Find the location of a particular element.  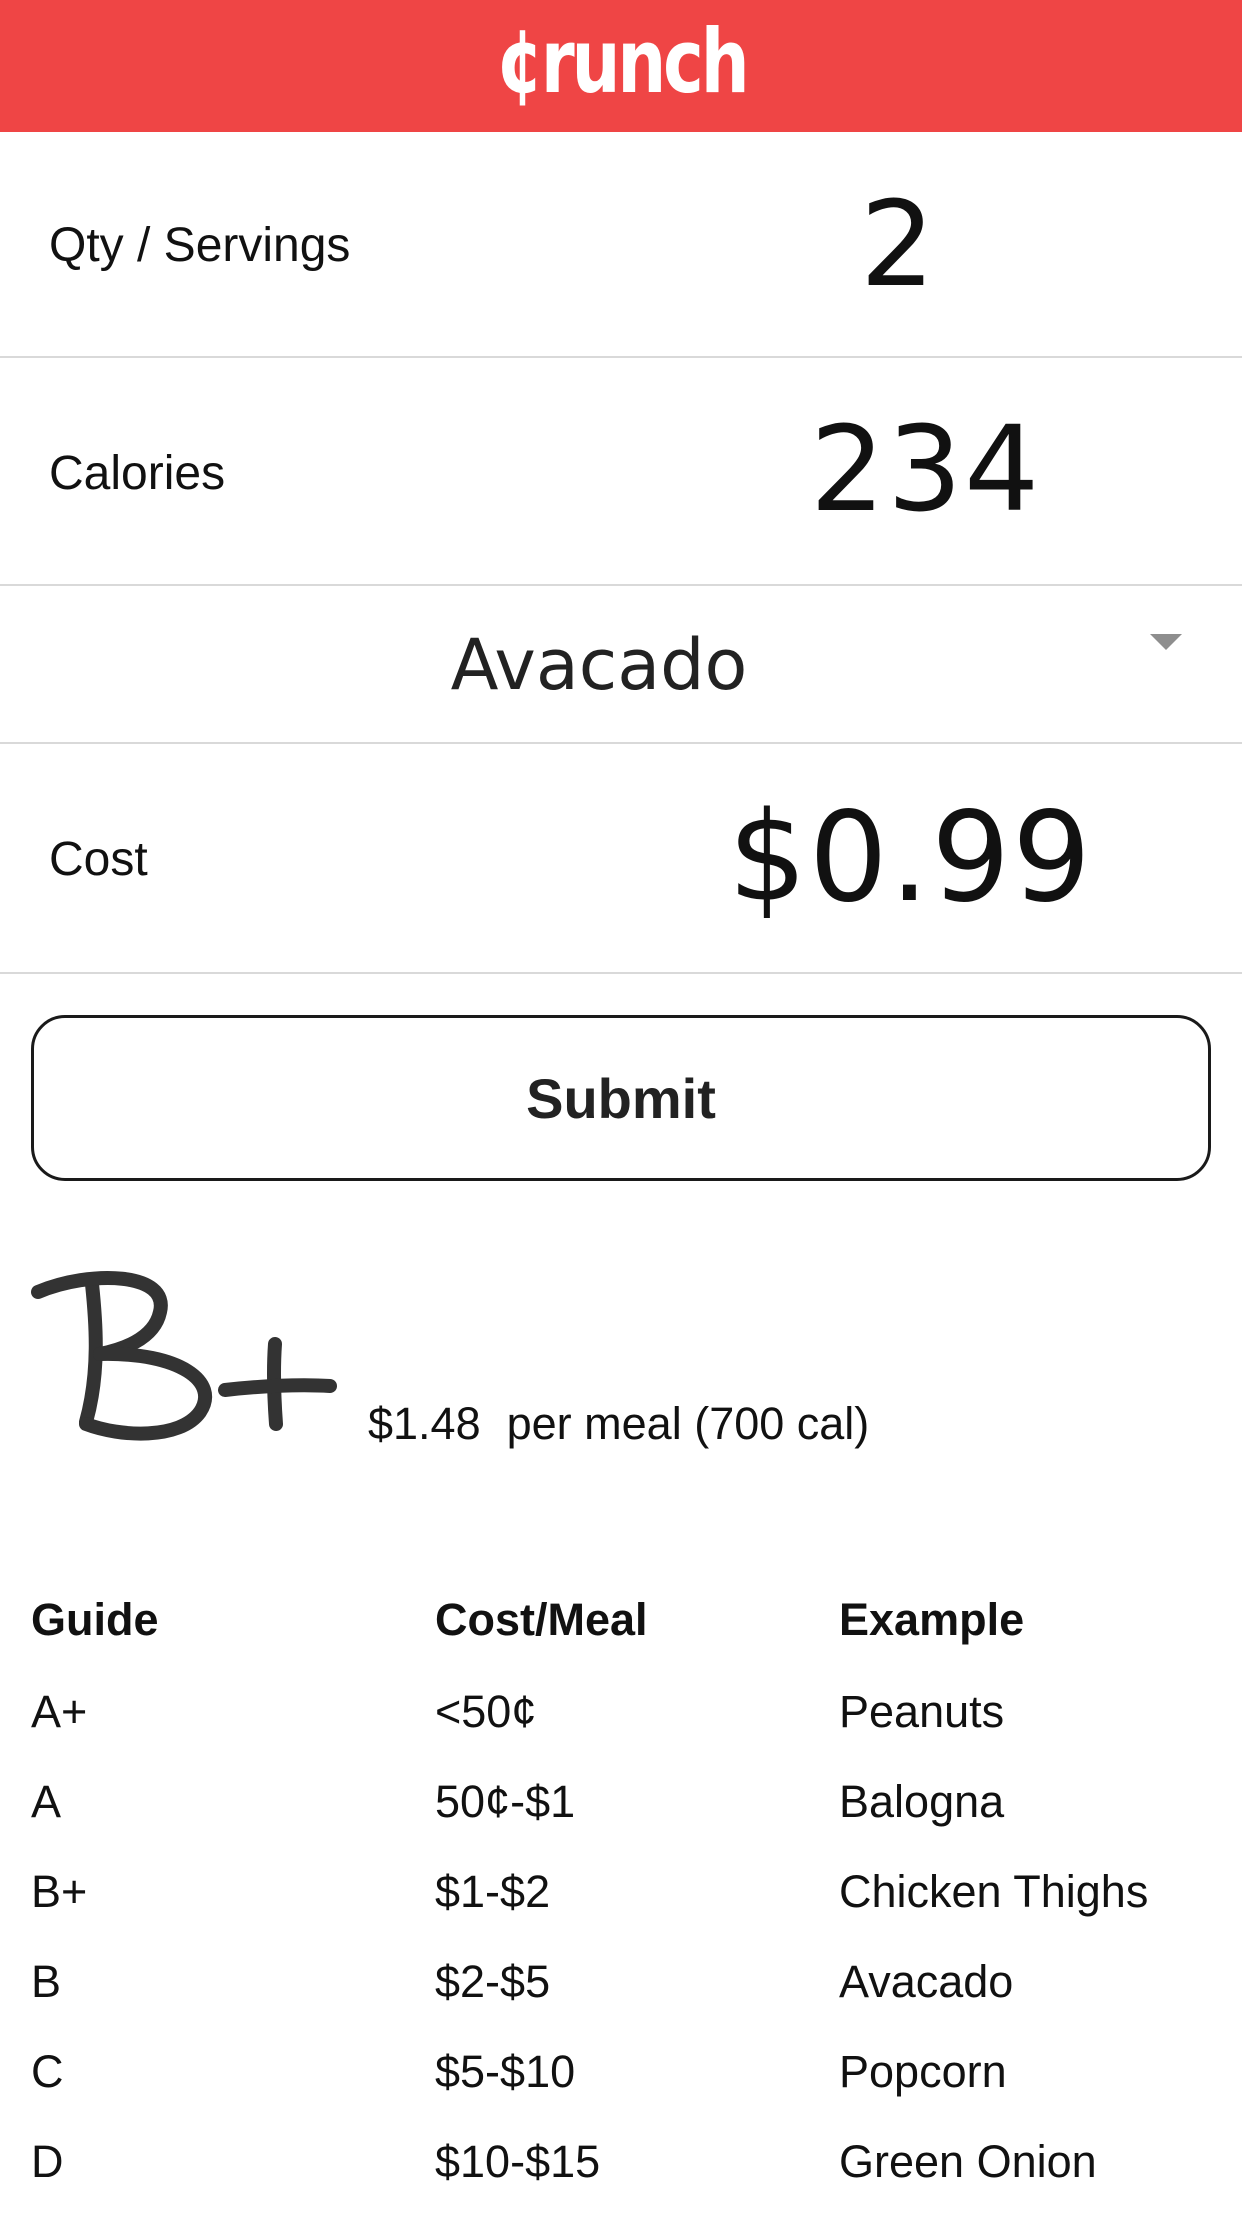

guide-grade: B+ is located at coordinates (59, 1891).